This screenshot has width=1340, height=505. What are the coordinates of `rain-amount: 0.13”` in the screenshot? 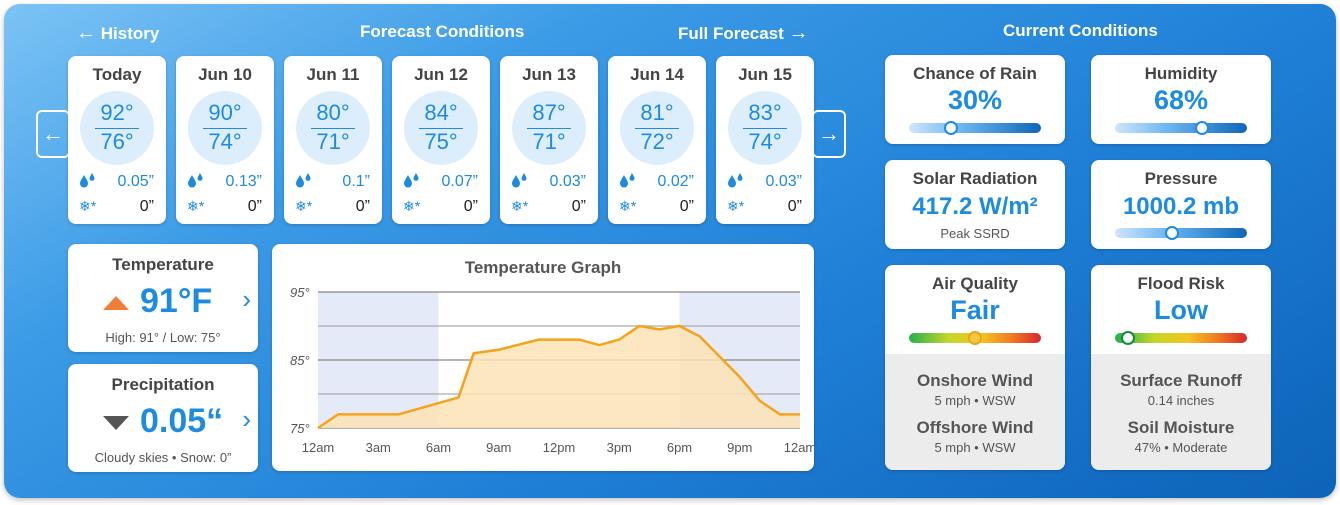 It's located at (243, 181).